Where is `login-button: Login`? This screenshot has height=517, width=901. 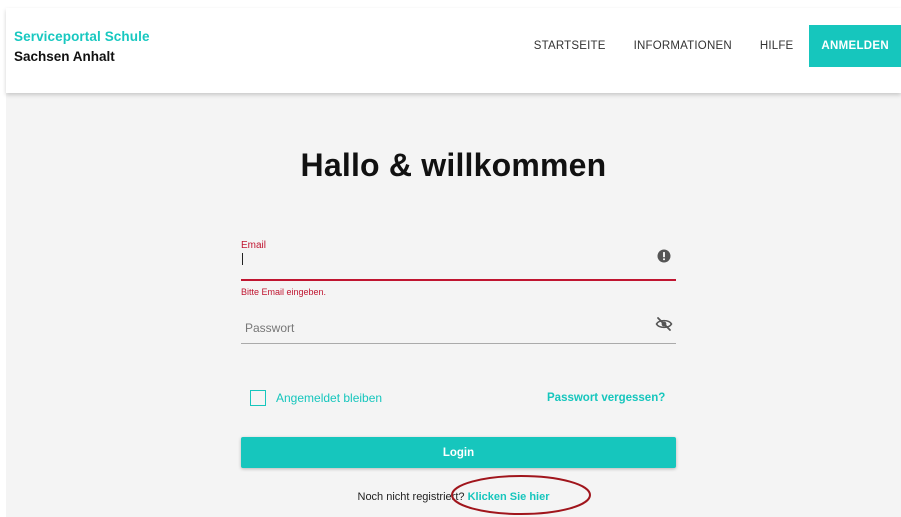 login-button: Login is located at coordinates (458, 452).